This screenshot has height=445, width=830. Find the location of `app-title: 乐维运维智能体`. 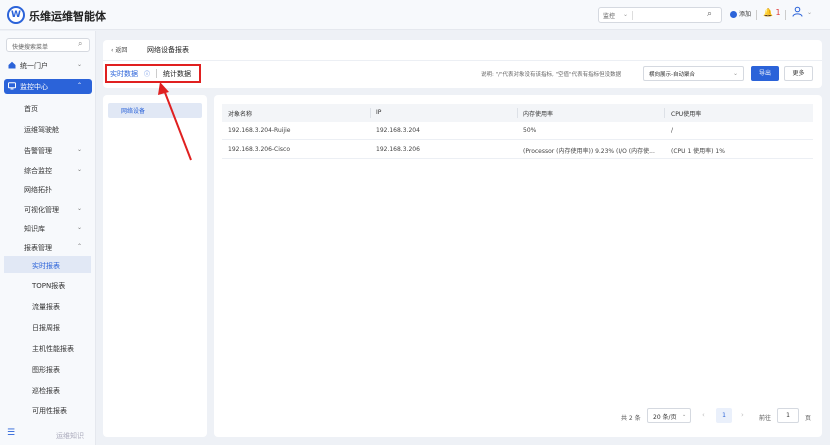

app-title: 乐维运维智能体 is located at coordinates (67, 16).